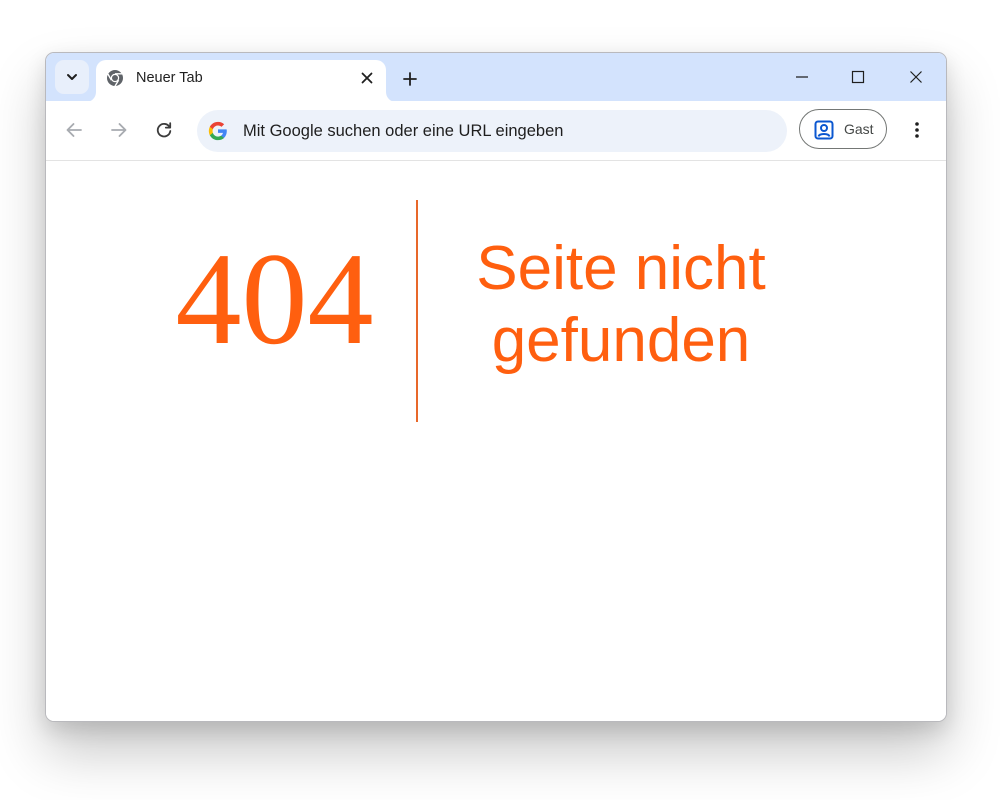 Image resolution: width=1000 pixels, height=800 pixels. Describe the element at coordinates (621, 304) in the screenshot. I see `error-message: Seite nicht gefunden` at that location.